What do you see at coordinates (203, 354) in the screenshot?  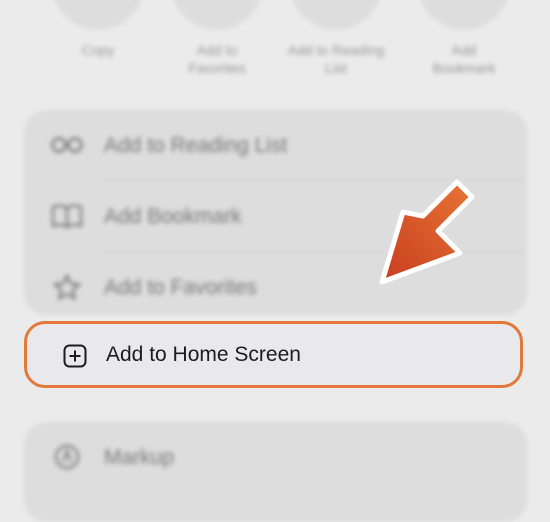 I see `menu-item-label: Add to Home Screen` at bounding box center [203, 354].